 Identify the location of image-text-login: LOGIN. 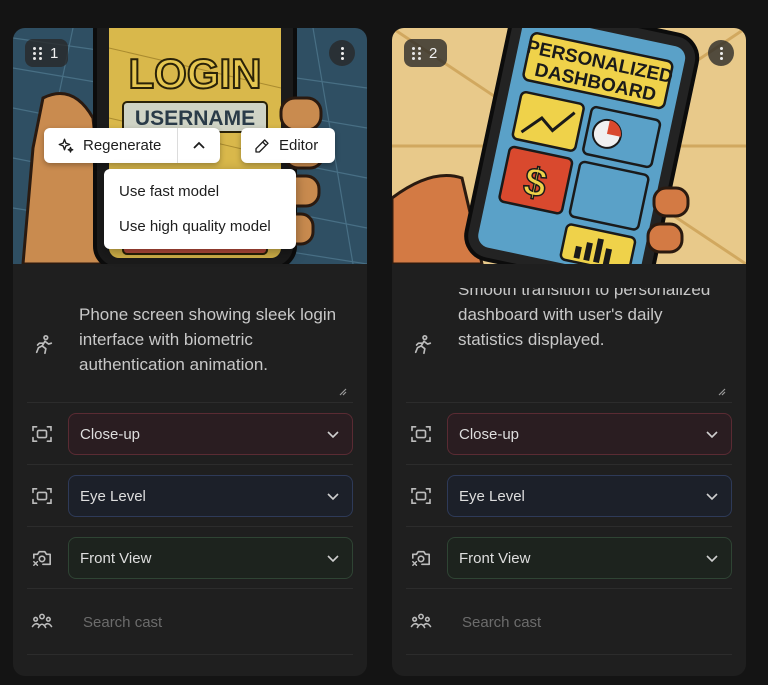
(195, 73).